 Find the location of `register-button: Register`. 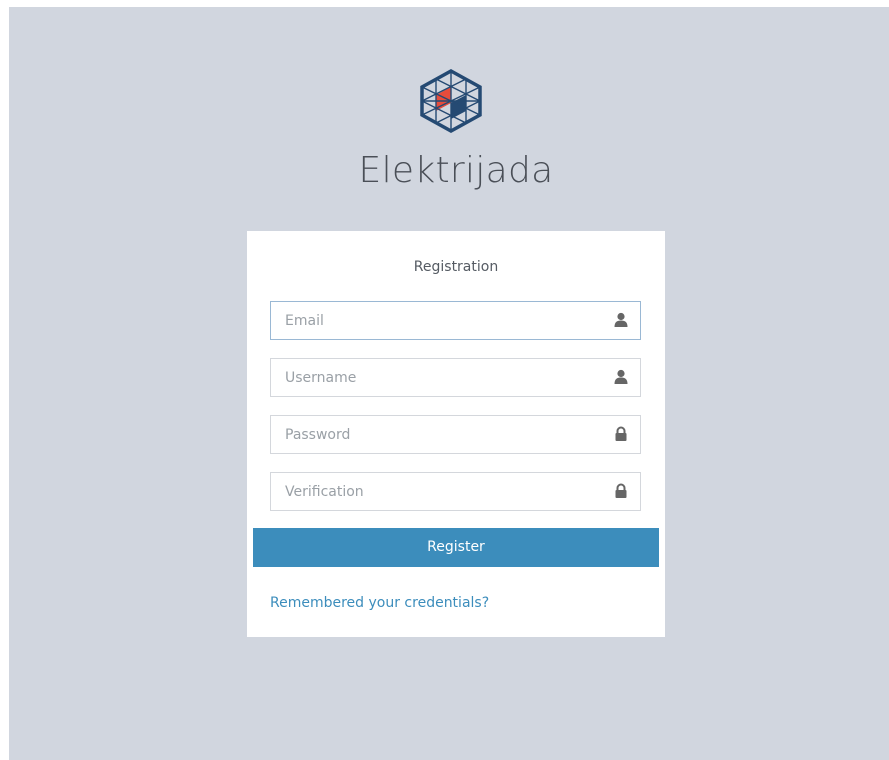

register-button: Register is located at coordinates (456, 547).